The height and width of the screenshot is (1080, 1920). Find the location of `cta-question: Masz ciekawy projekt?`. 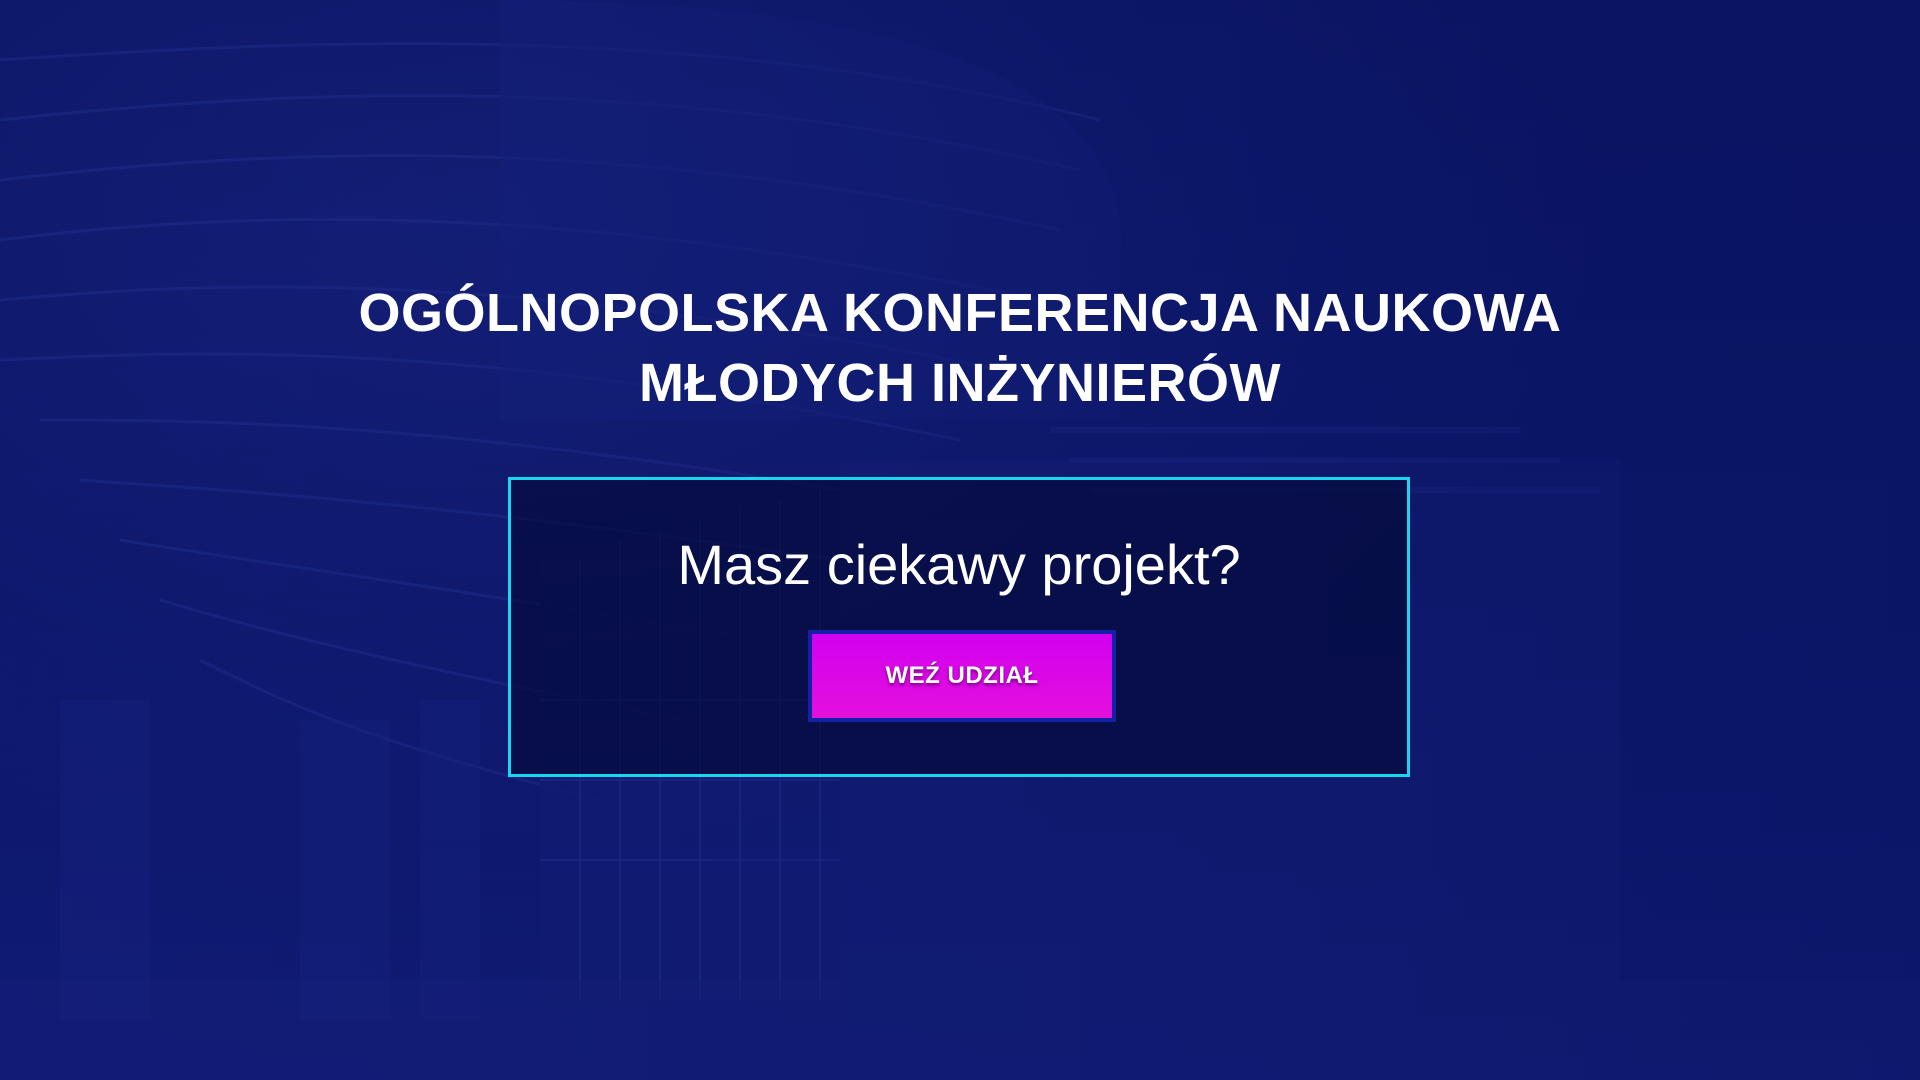

cta-question: Masz ciekawy projekt? is located at coordinates (959, 564).